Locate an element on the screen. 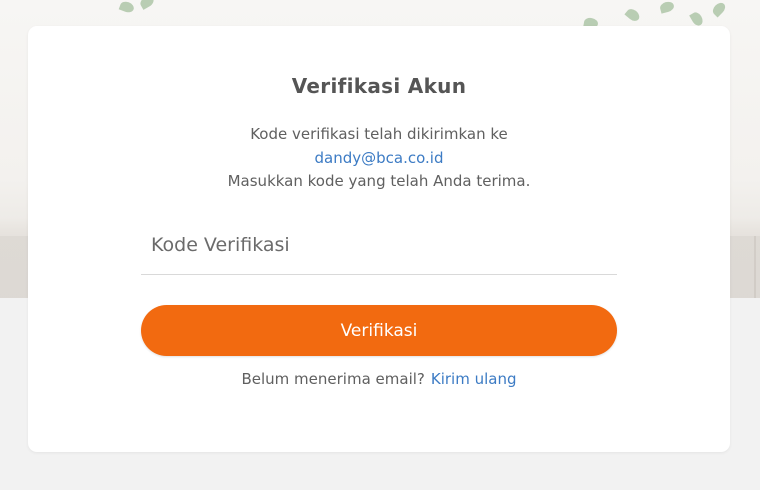 This screenshot has height=490, width=760. resend-link: Kirim ulang is located at coordinates (474, 379).